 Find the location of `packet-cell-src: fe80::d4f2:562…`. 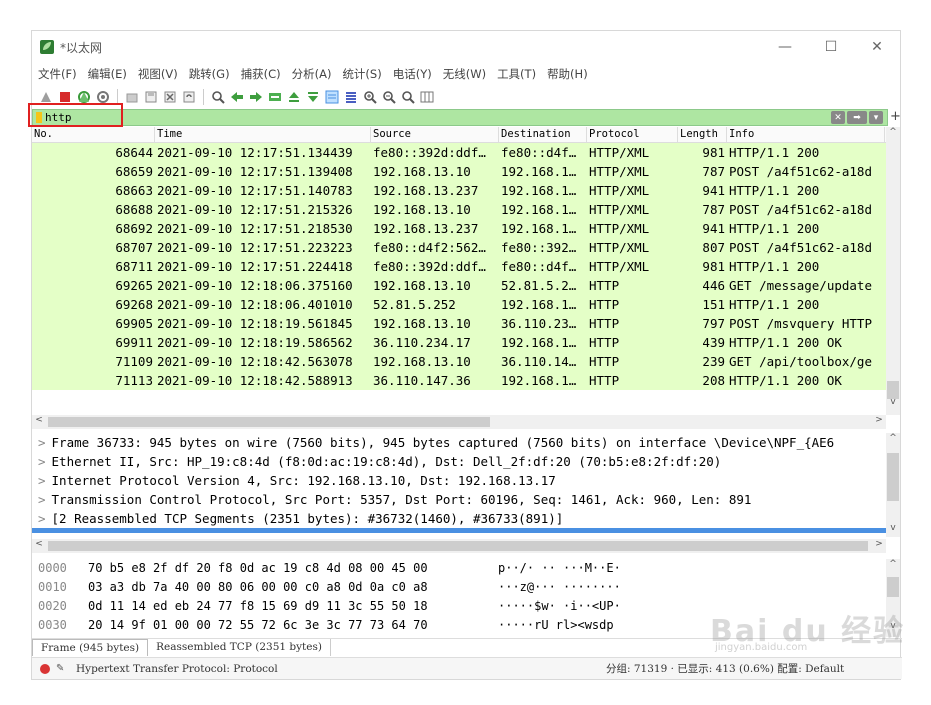

packet-cell-src: fe80::d4f2:562… is located at coordinates (429, 247).